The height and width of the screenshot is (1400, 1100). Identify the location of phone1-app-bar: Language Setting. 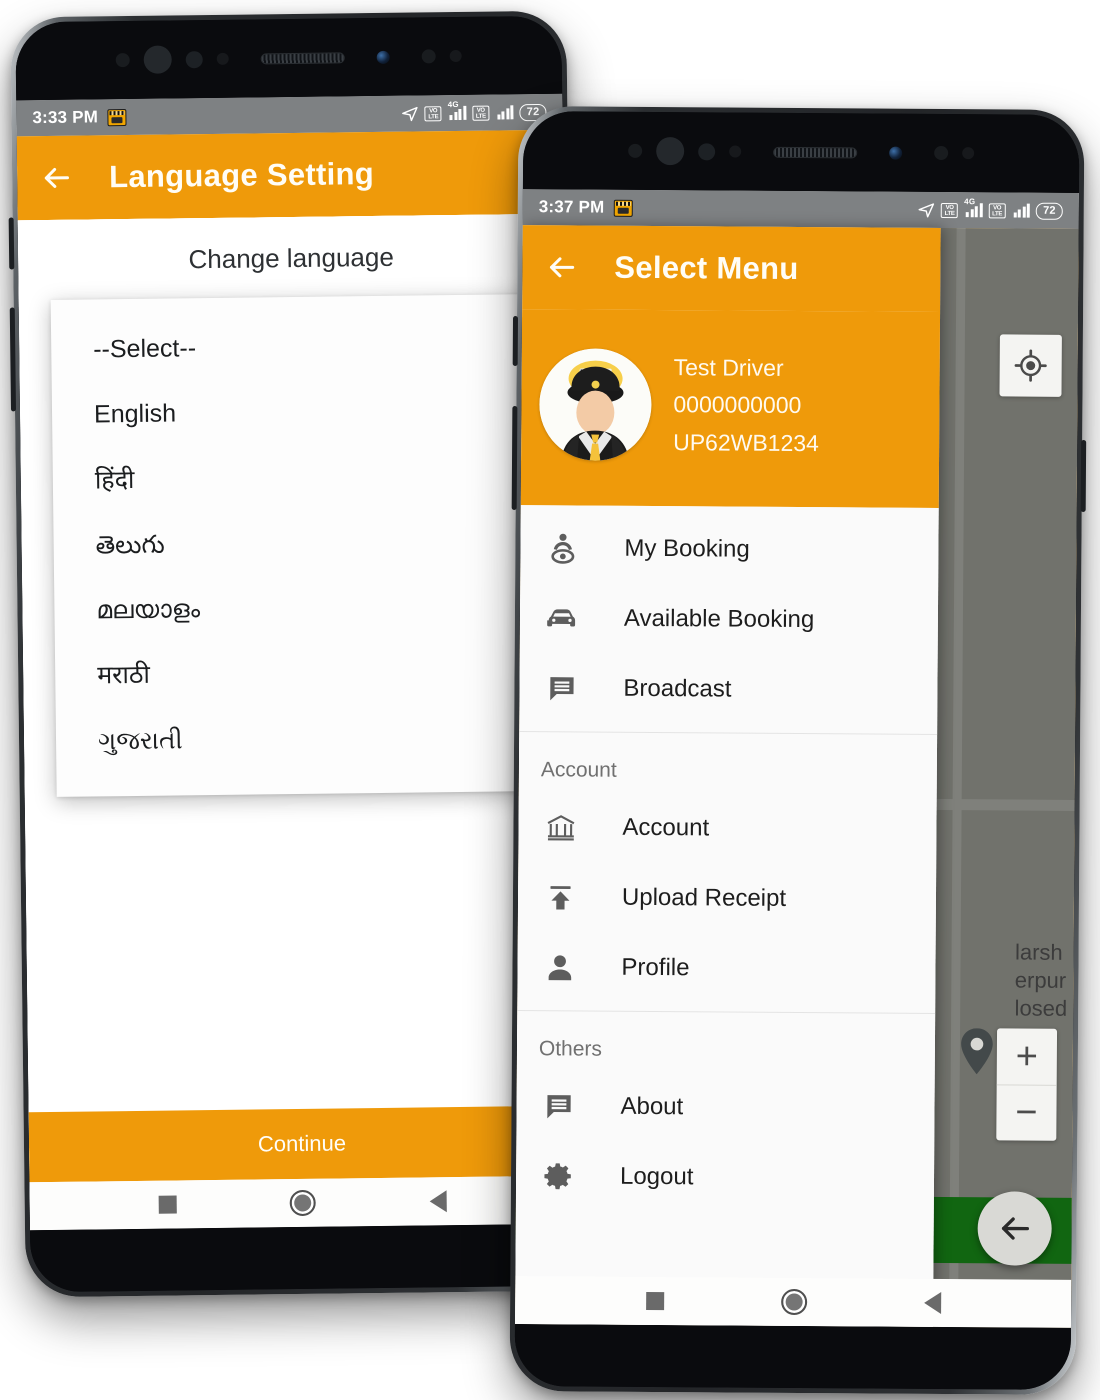
(290, 175).